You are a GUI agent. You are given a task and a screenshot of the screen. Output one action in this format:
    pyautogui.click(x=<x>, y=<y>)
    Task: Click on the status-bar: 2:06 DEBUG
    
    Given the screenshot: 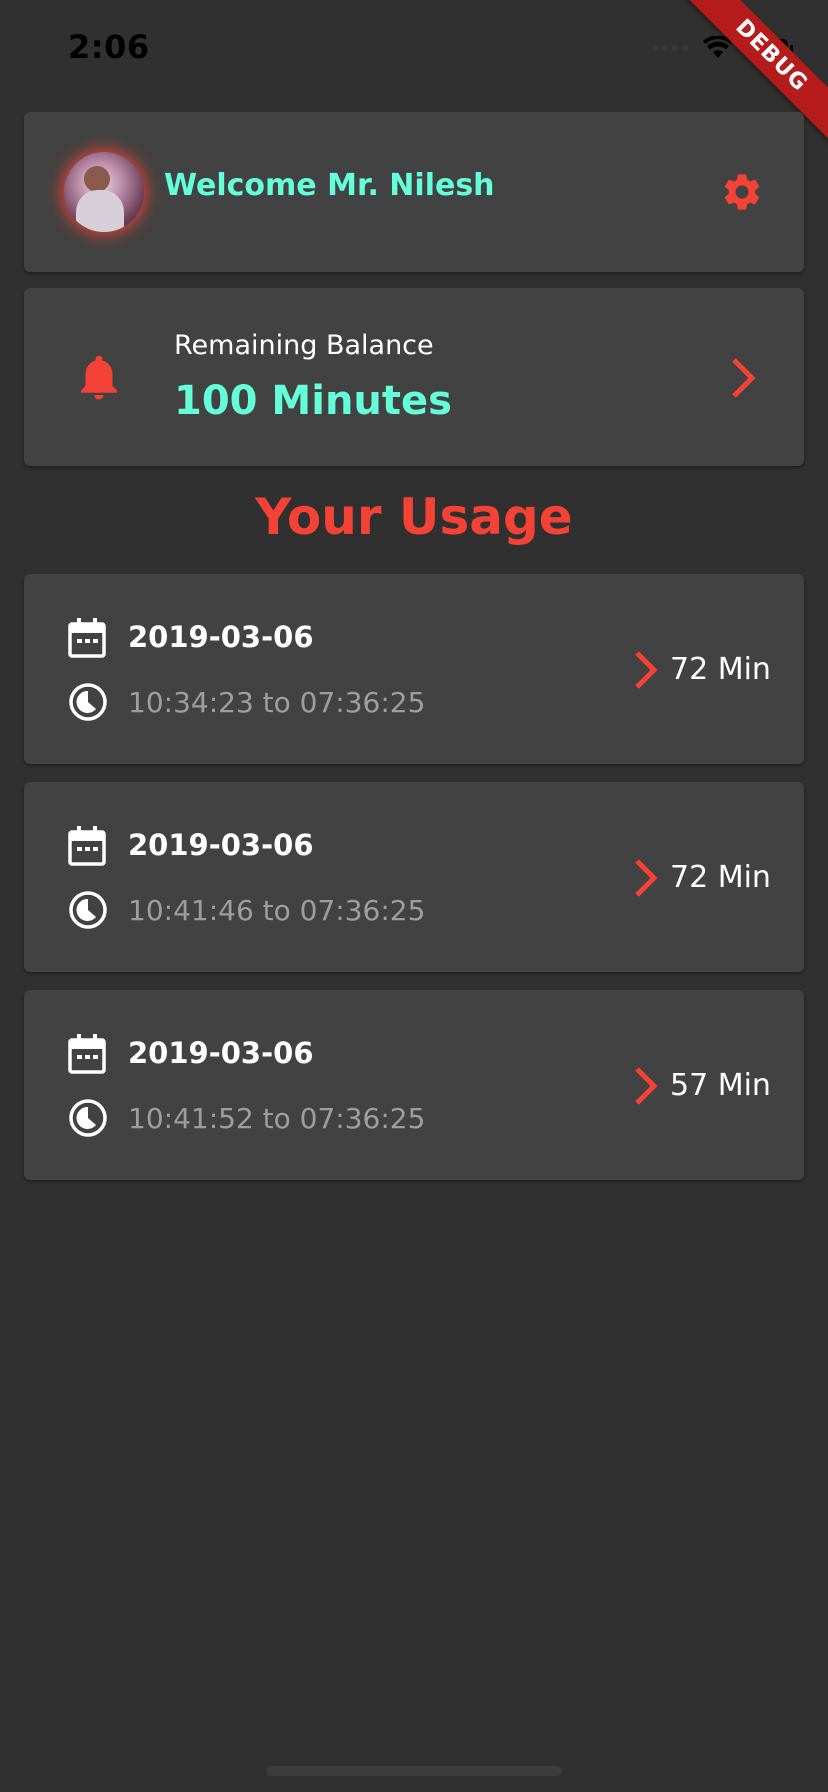 What is the action you would take?
    pyautogui.click(x=414, y=75)
    